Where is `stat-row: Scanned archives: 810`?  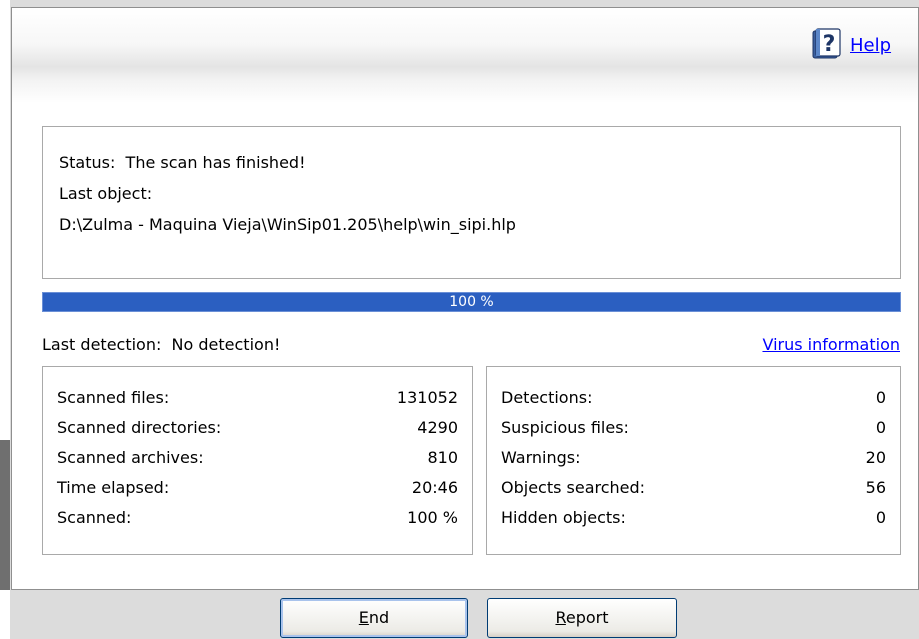
stat-row: Scanned archives: 810 is located at coordinates (257, 458).